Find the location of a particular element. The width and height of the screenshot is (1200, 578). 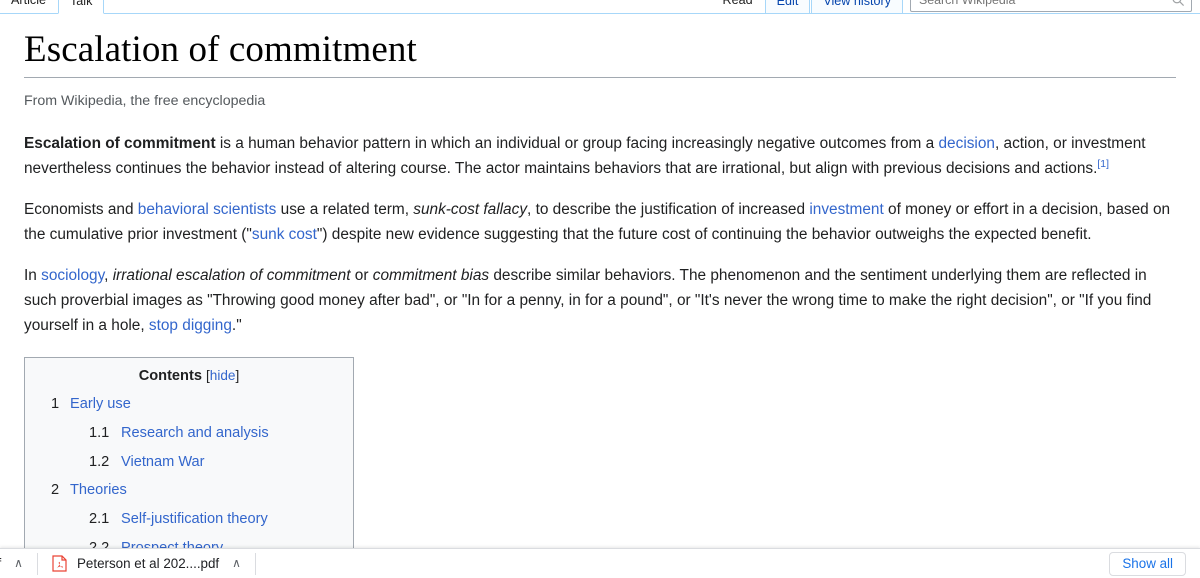

tab-view-history-label: View history is located at coordinates (857, 4).